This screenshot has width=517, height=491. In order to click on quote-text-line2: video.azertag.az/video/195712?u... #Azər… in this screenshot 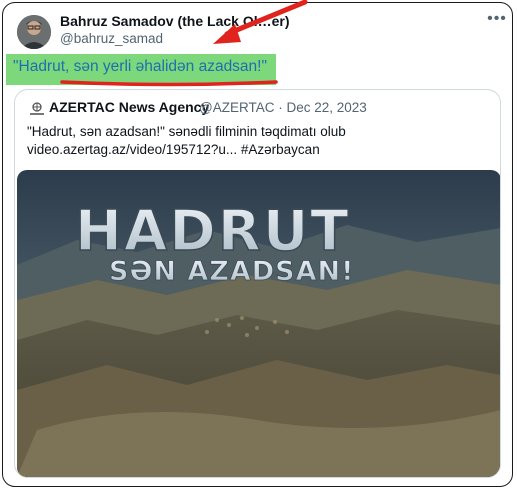, I will do `click(173, 149)`.